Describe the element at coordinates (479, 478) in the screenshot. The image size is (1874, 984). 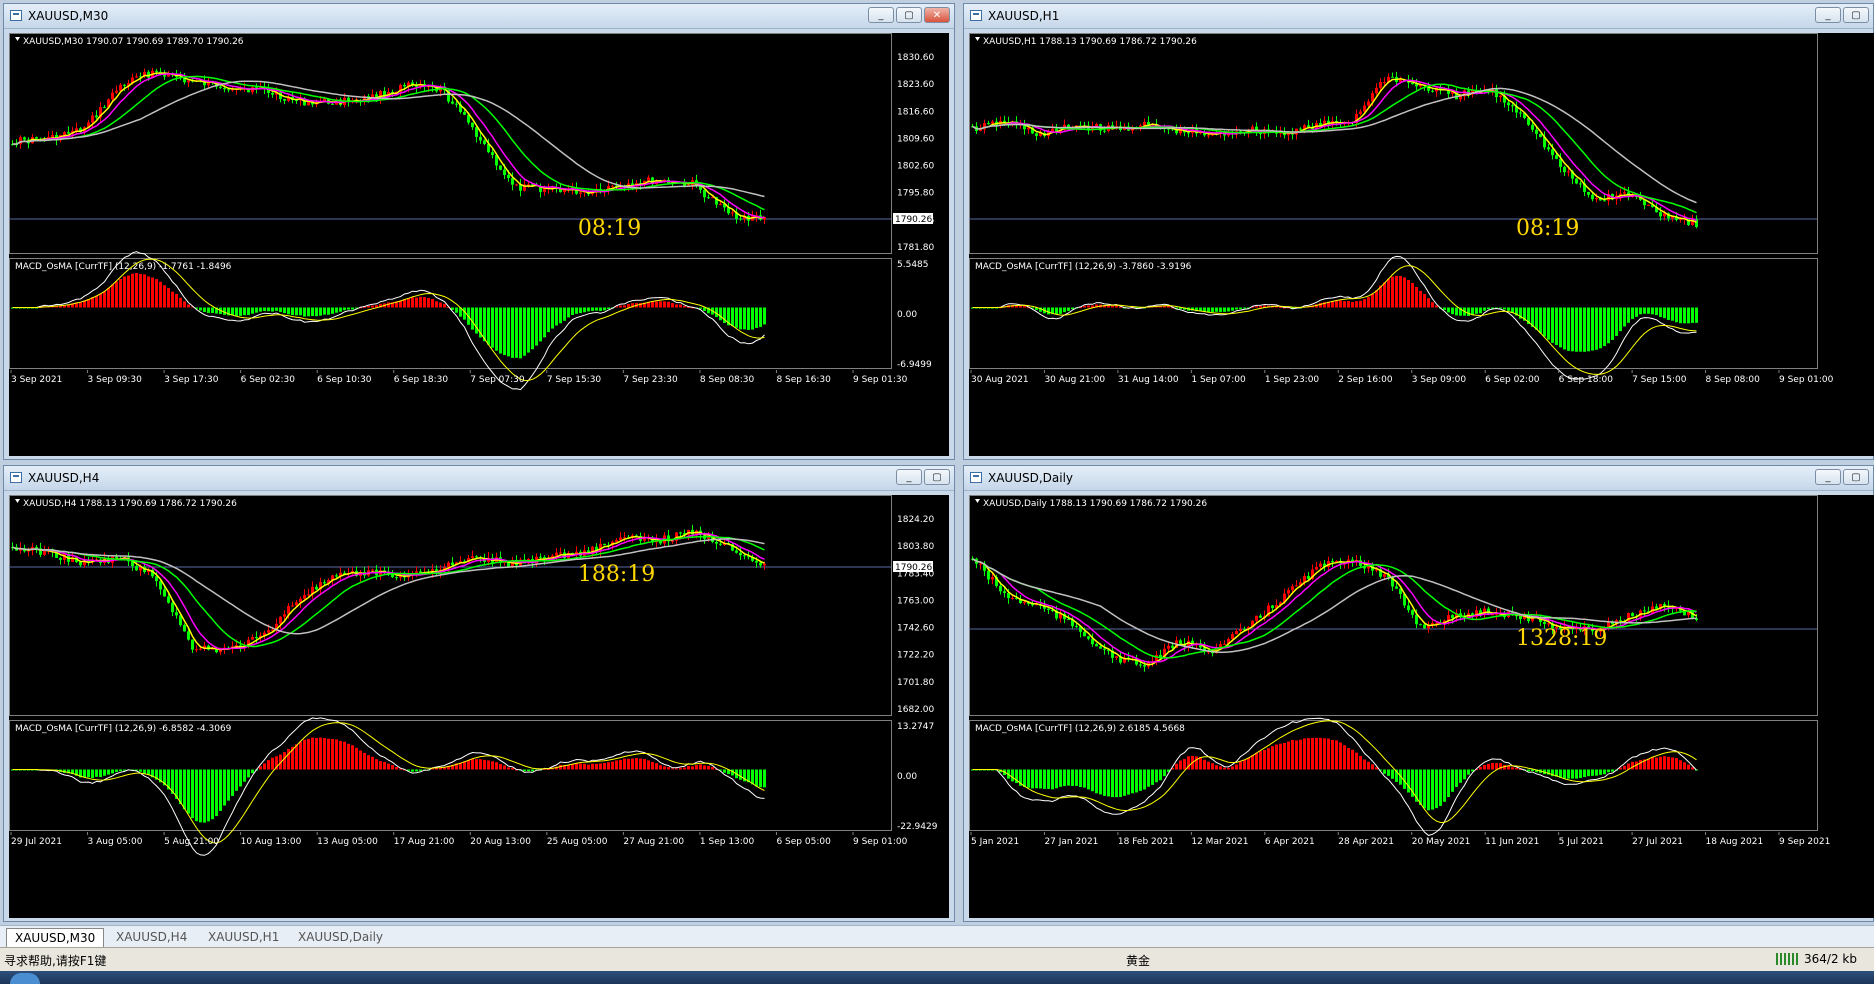
I see `window-titlebar: XAUUSD,H4 _ ▢` at that location.